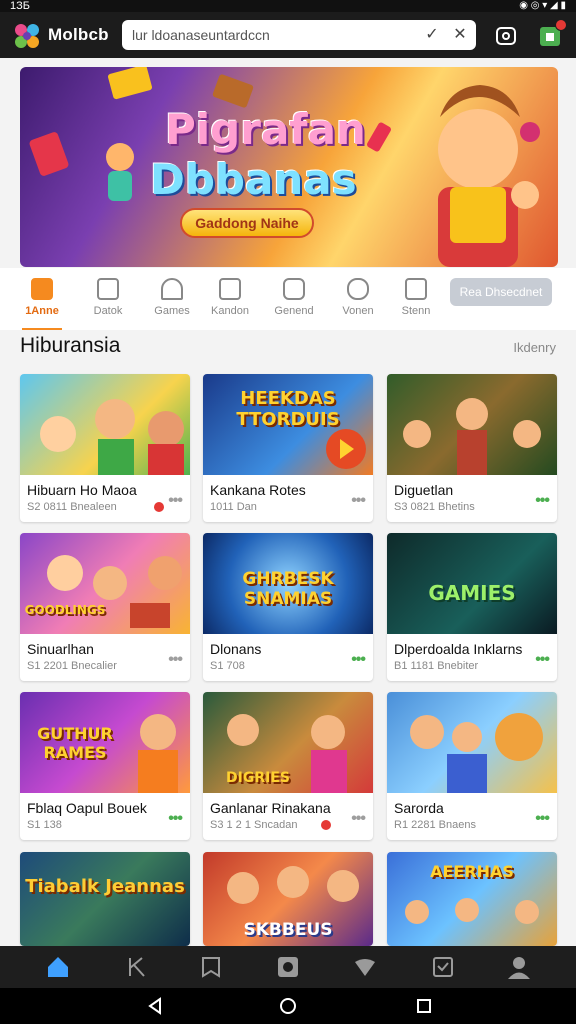 This screenshot has height=1024, width=576. I want to click on category-filter-button: Rea Dhsecdnet, so click(501, 292).